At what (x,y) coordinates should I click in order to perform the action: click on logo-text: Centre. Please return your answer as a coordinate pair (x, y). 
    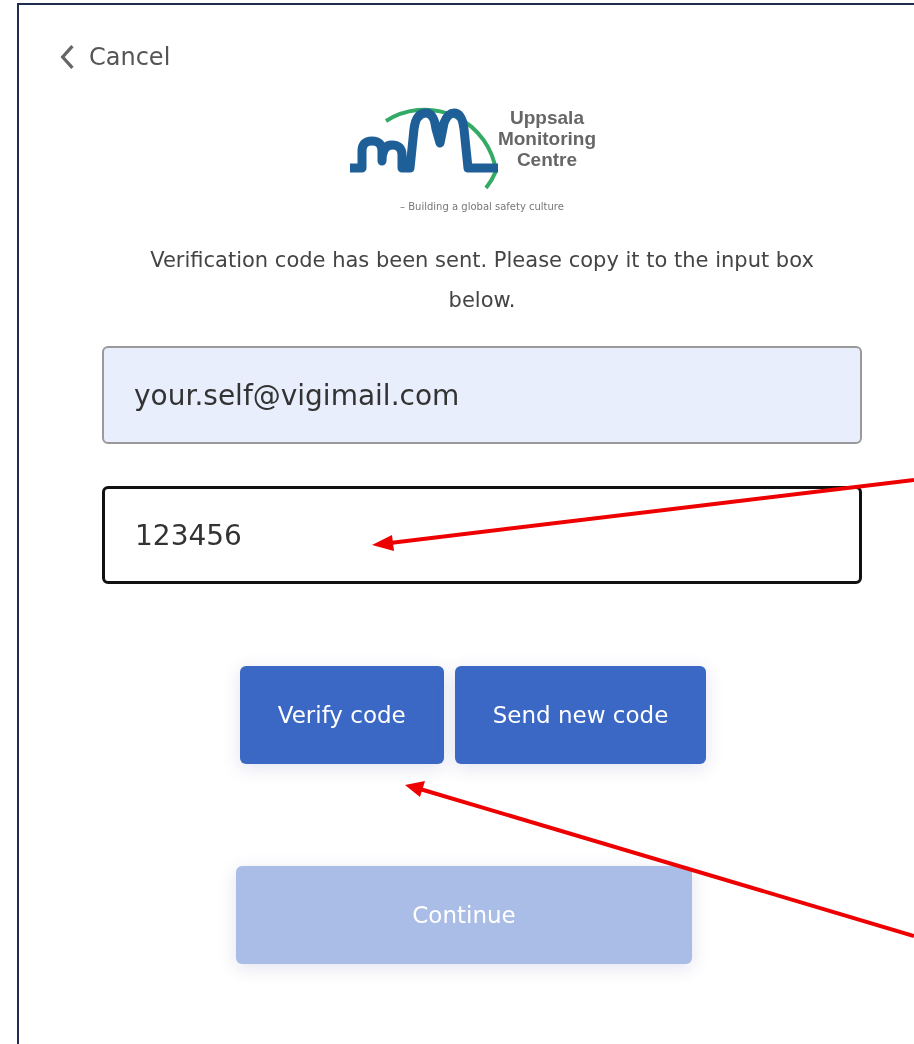
    Looking at the image, I should click on (547, 159).